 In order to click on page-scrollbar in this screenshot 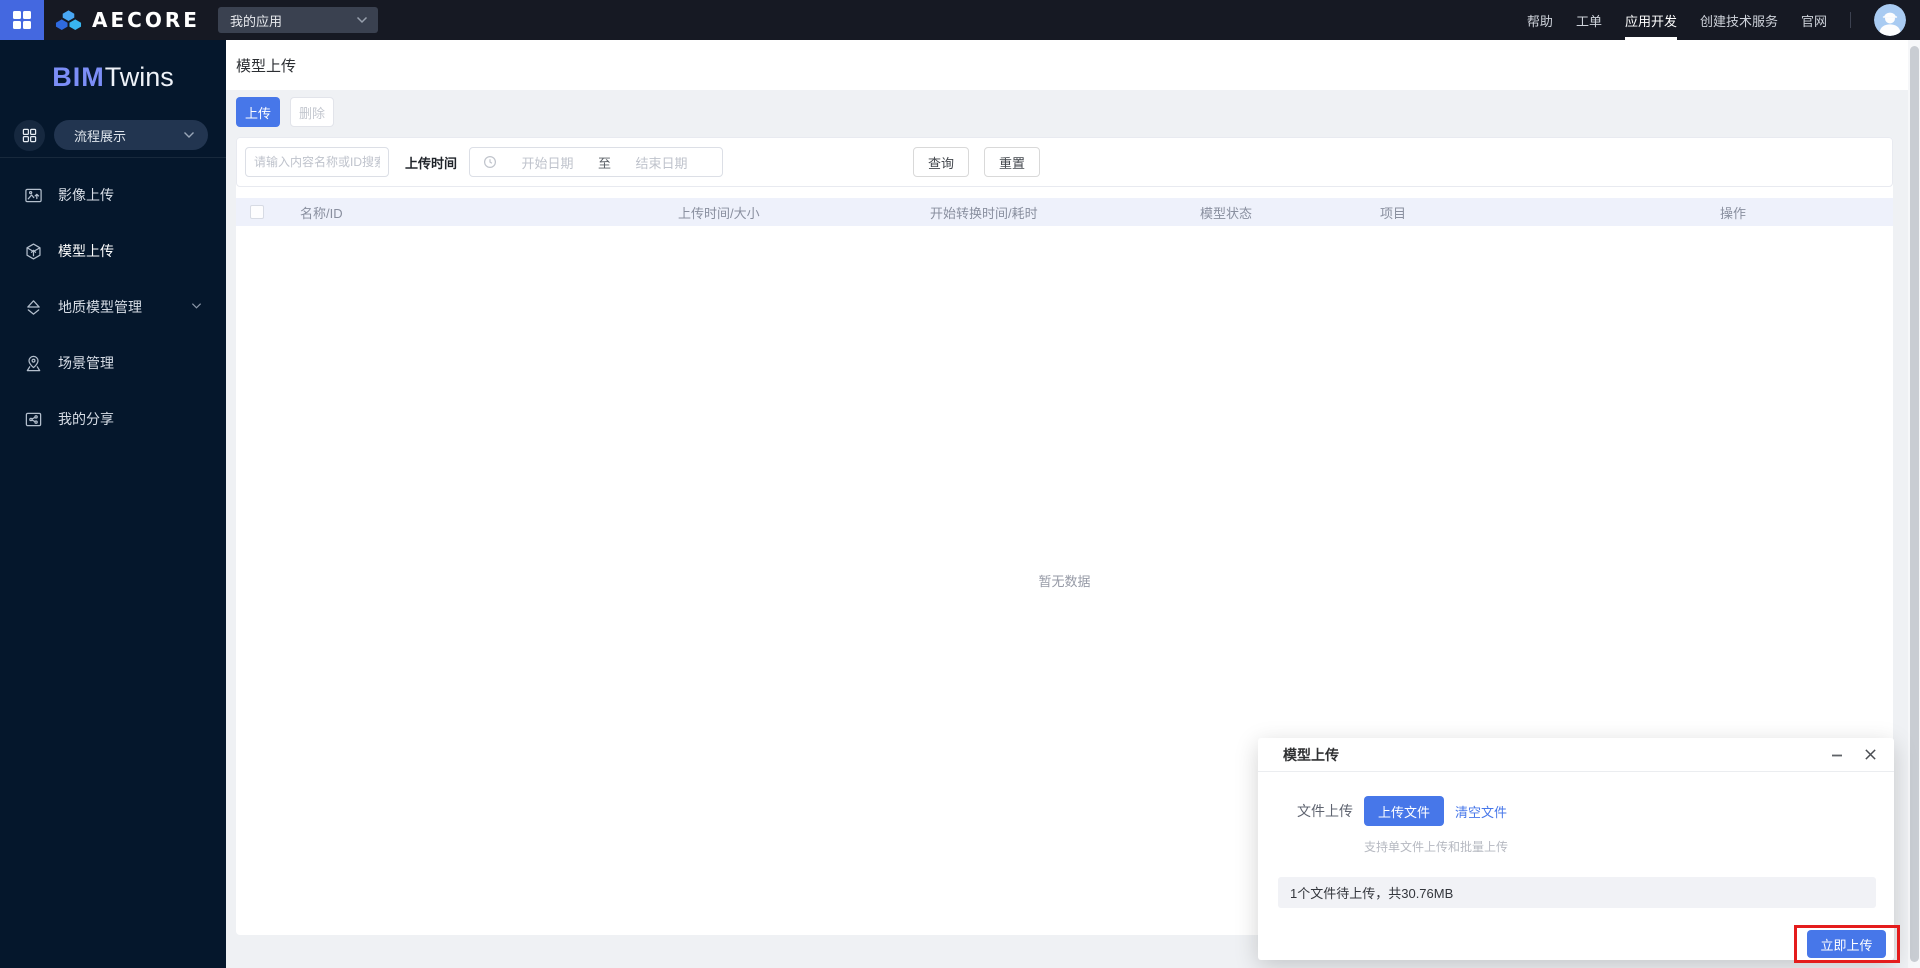, I will do `click(1914, 504)`.